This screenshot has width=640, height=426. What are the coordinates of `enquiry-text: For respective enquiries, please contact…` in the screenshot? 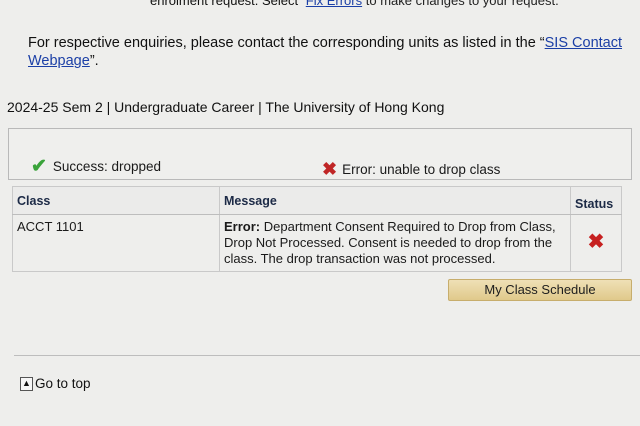 It's located at (286, 43).